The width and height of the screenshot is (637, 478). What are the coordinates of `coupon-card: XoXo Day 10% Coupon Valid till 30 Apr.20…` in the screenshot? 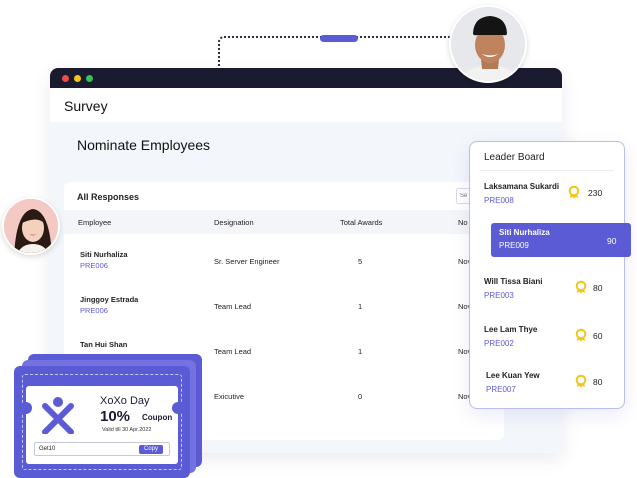 It's located at (102, 422).